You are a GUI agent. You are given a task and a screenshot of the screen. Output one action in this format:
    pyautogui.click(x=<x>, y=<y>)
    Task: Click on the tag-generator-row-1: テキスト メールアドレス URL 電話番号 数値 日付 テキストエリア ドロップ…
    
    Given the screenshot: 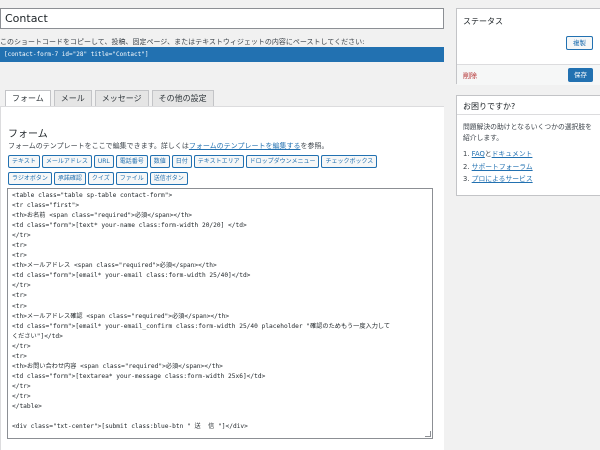 What is the action you would take?
    pyautogui.click(x=193, y=161)
    